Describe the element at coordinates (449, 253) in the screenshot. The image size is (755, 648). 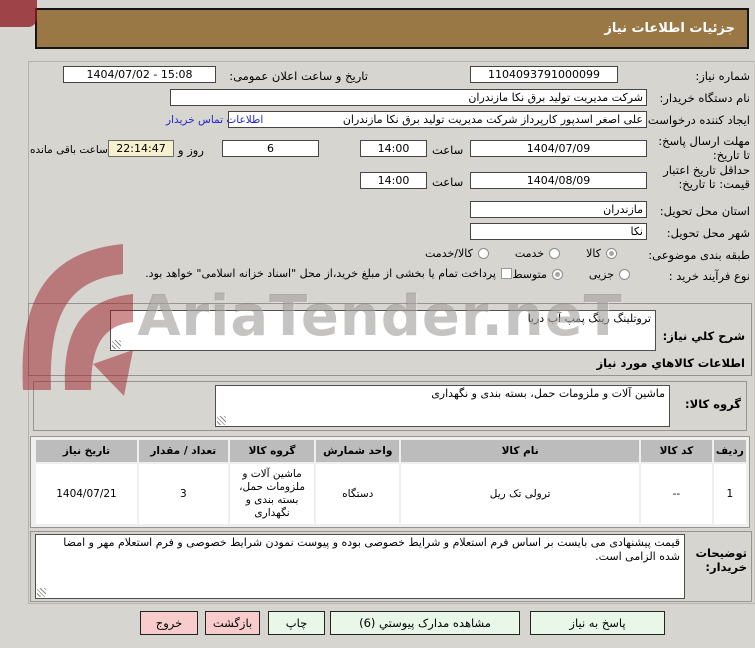
I see `radio-goods-service-label: کالا/خدمت` at that location.